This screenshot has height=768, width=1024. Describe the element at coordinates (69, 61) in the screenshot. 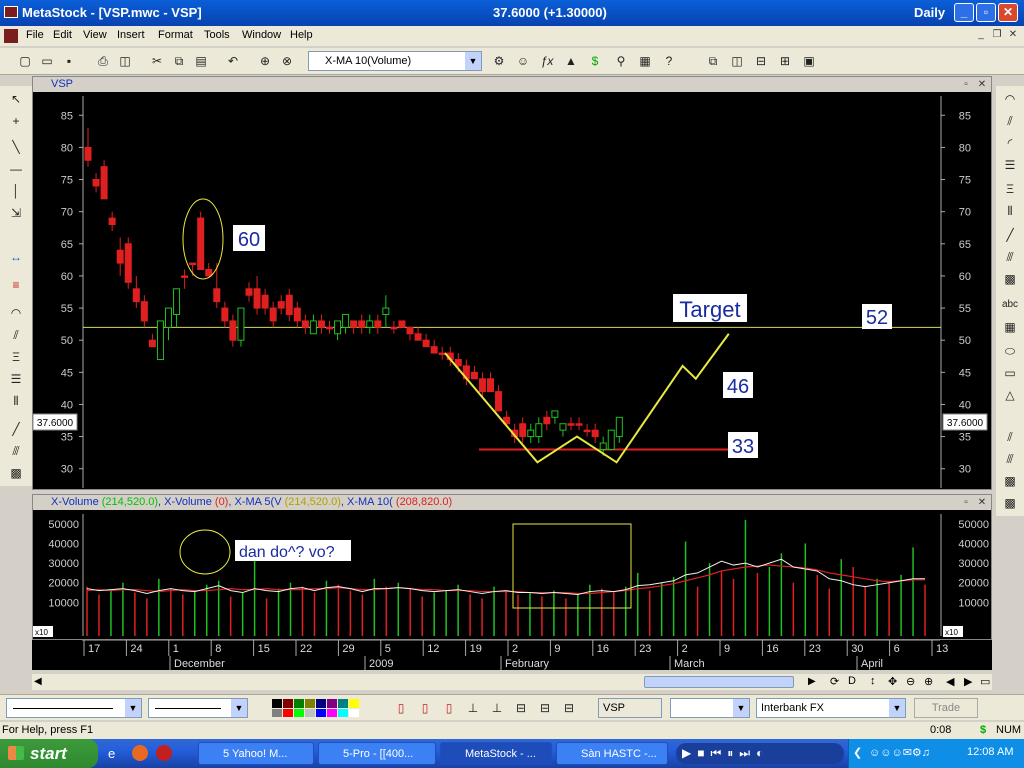

I see `save-icon: ▪` at that location.